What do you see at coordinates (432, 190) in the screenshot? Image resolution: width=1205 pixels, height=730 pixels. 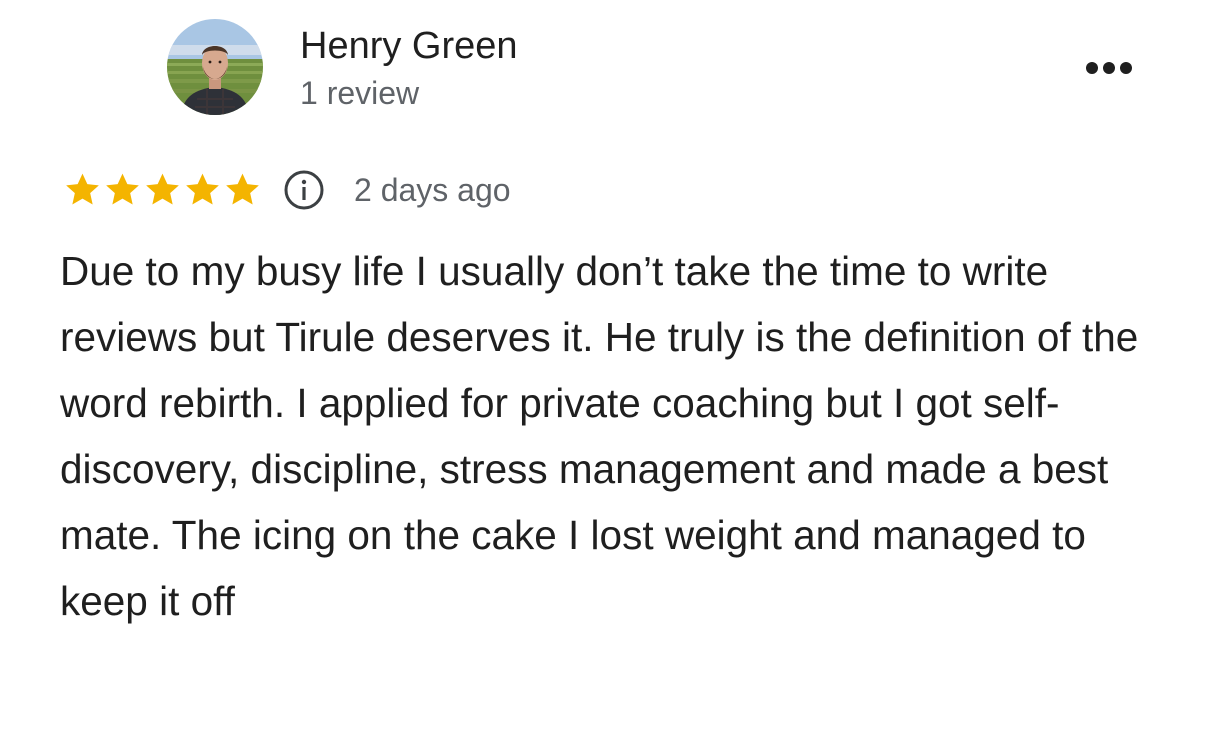 I see `review-date: 2 days ago` at bounding box center [432, 190].